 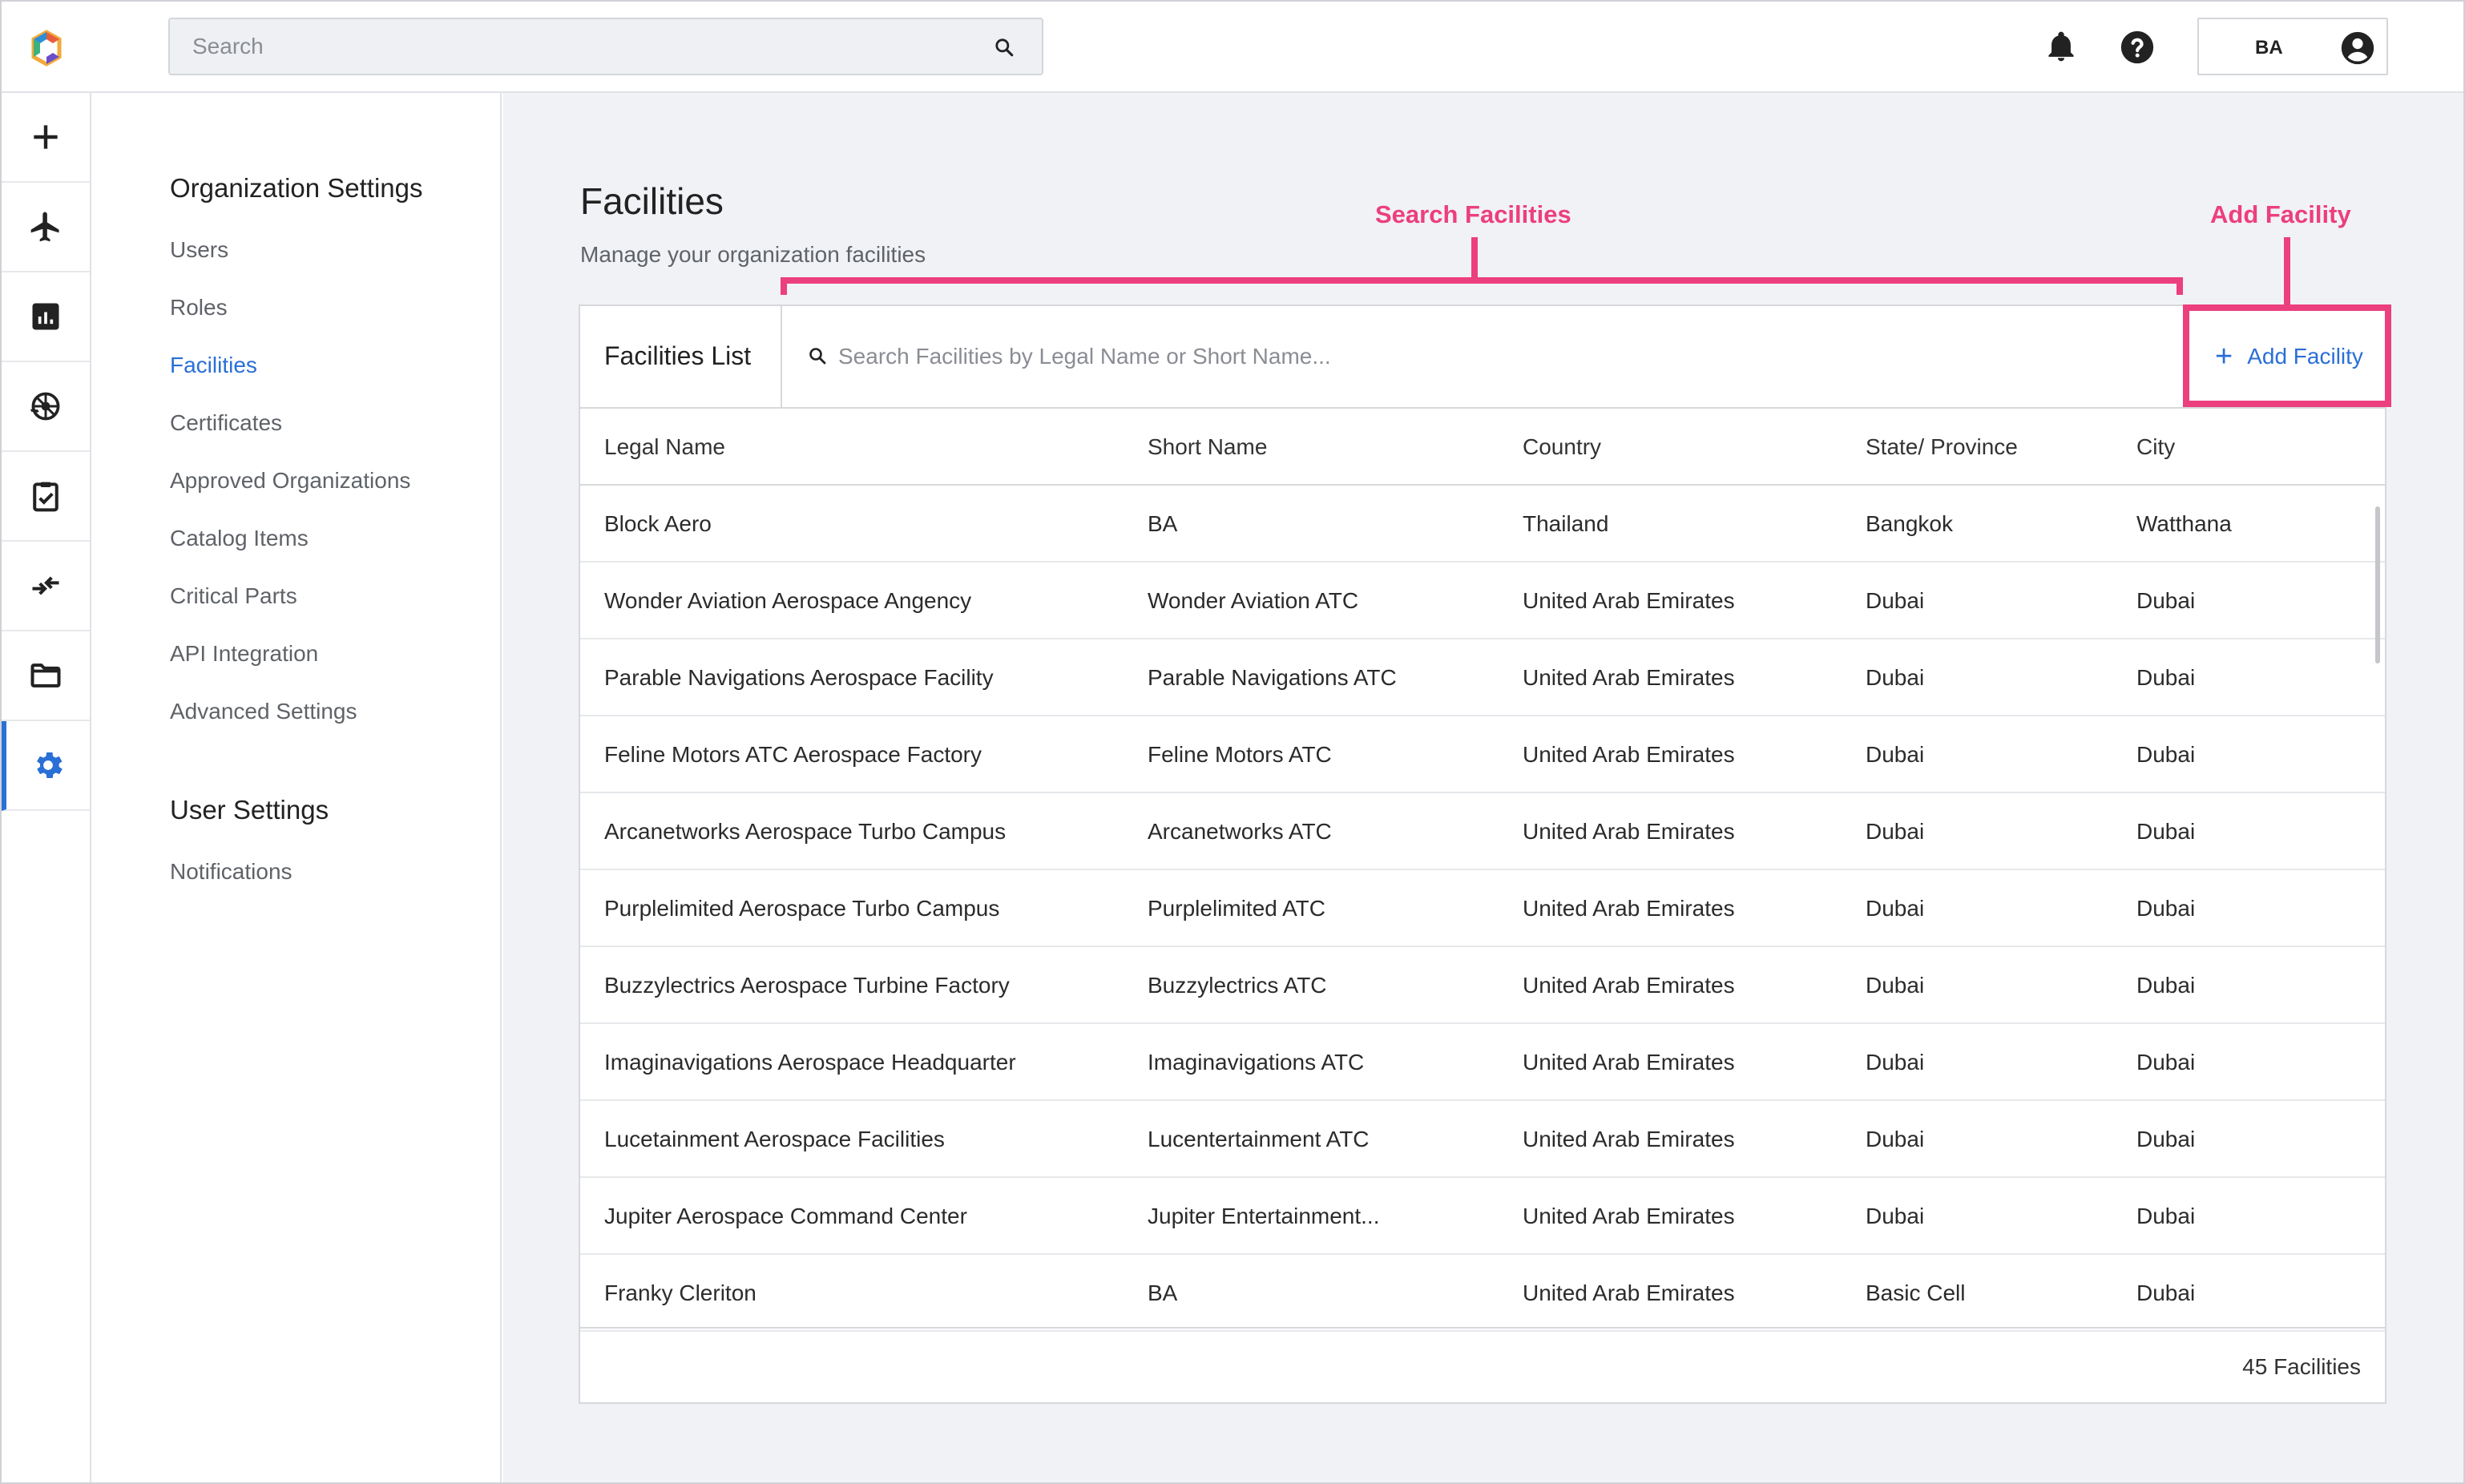 What do you see at coordinates (1566, 524) in the screenshot?
I see `cell-country: Thailand` at bounding box center [1566, 524].